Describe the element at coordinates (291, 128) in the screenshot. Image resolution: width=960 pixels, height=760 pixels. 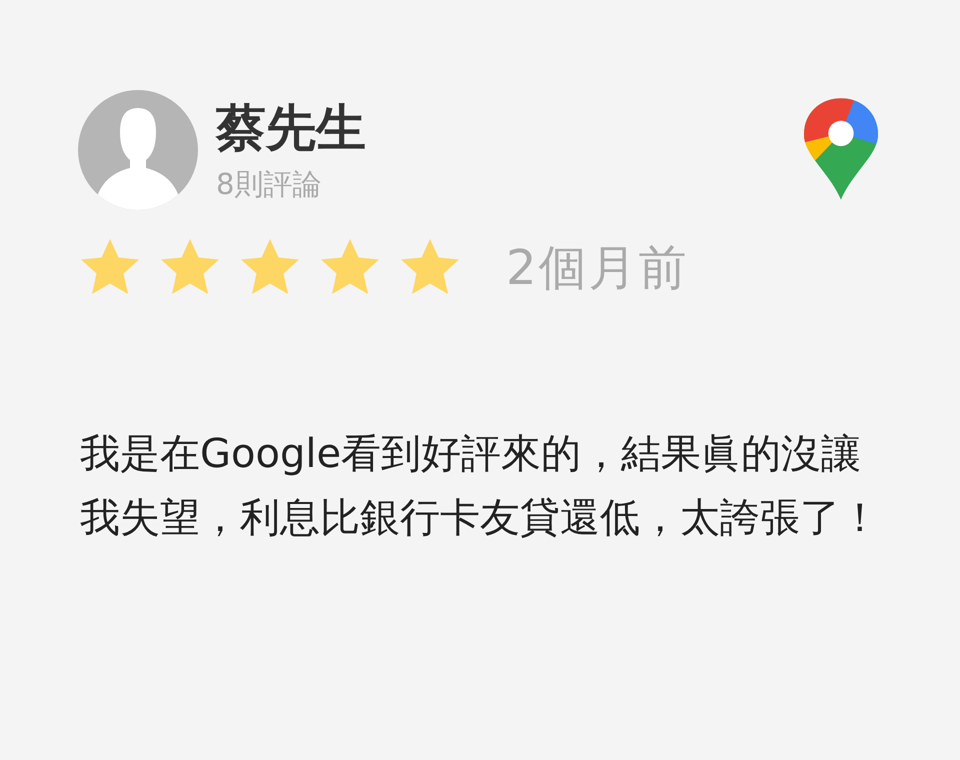
I see `reviewer-name: 蔡先生` at that location.